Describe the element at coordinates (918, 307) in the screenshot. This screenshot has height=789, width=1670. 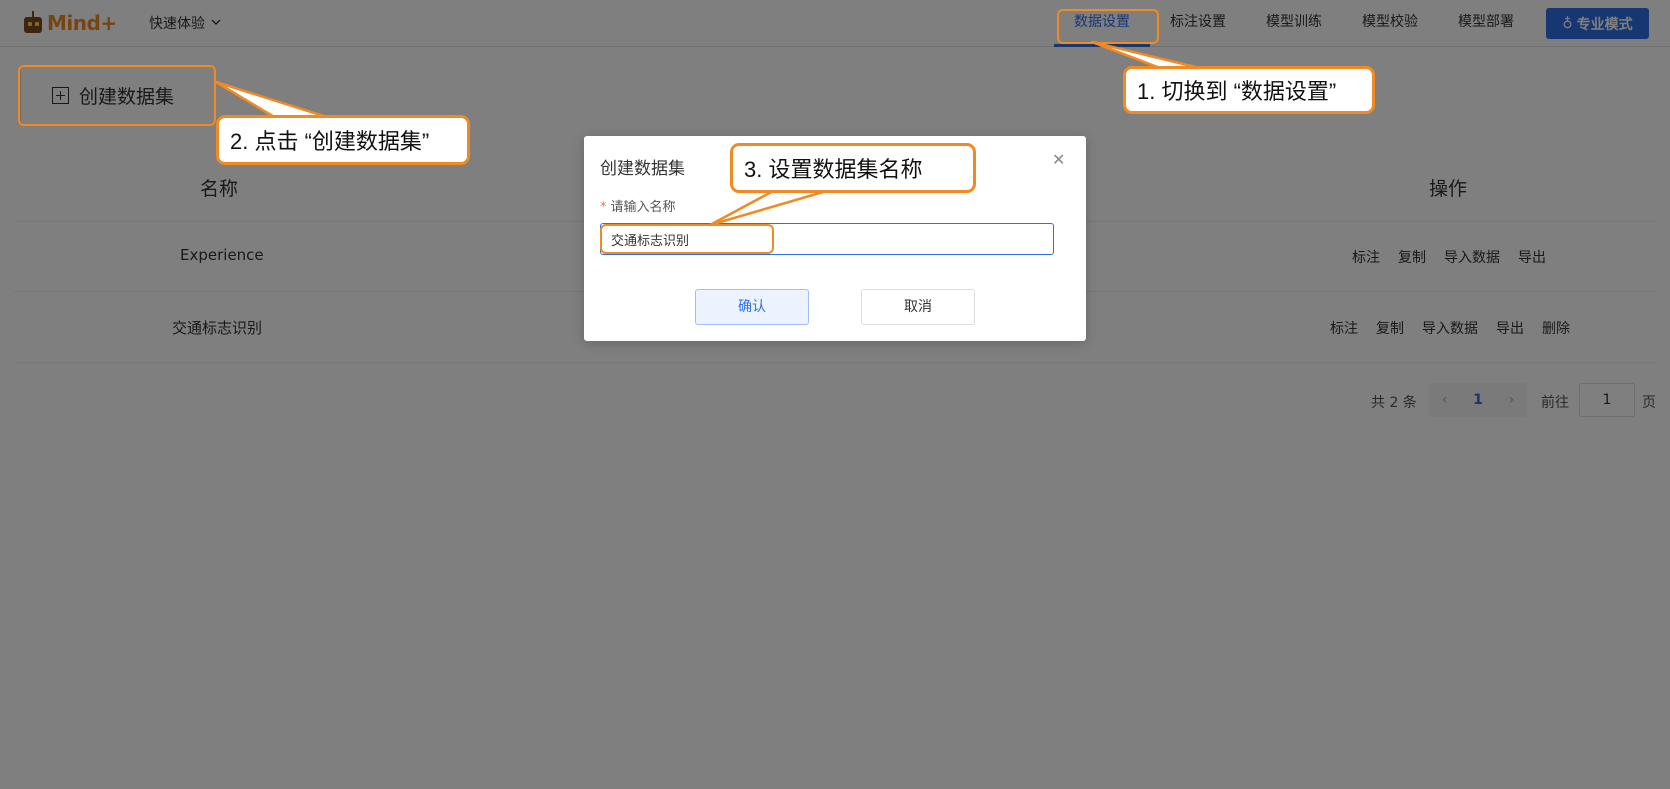
I see `cancel-button: 取消` at that location.